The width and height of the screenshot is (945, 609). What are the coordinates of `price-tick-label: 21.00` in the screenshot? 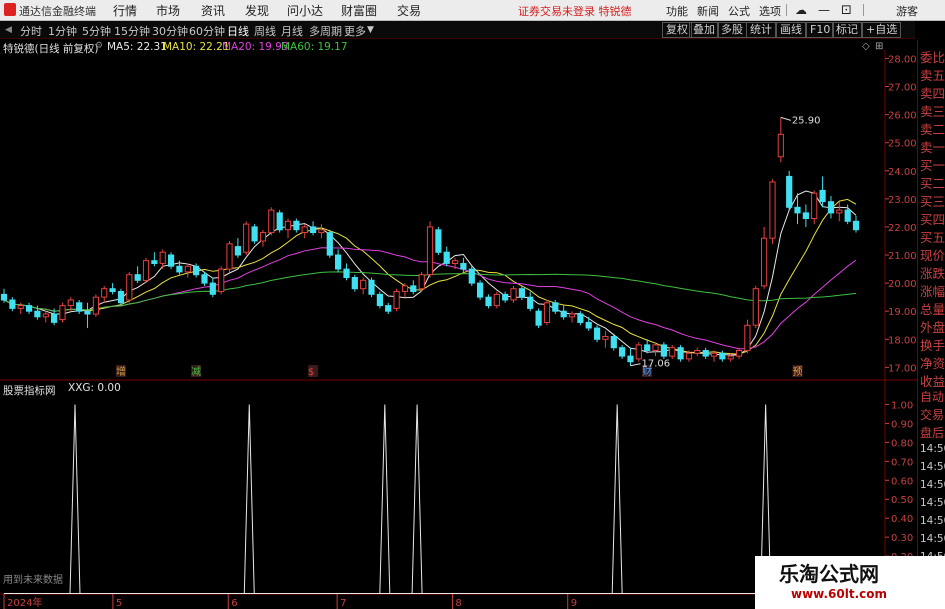 It's located at (902, 256).